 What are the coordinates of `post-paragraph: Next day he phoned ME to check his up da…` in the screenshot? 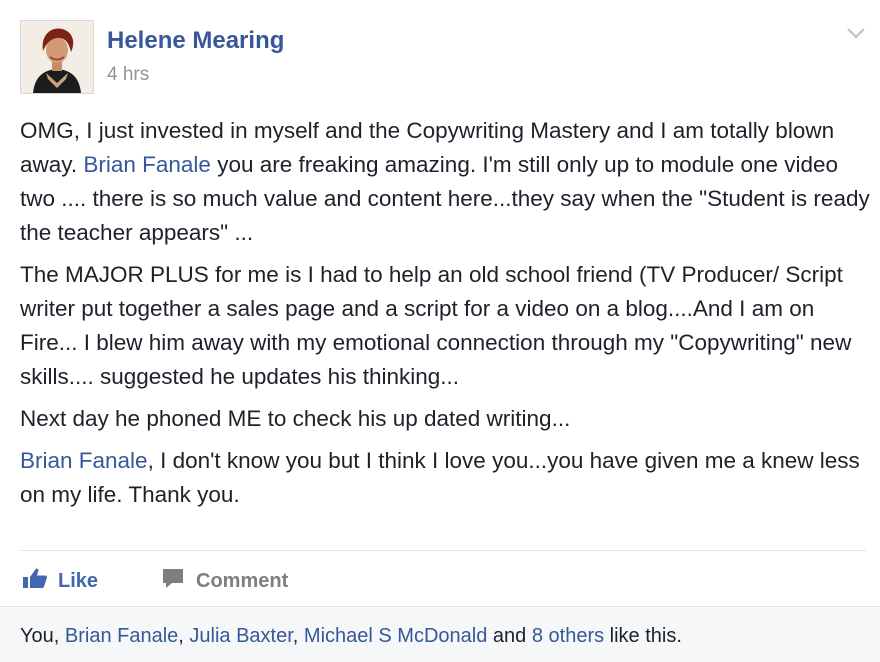 It's located at (295, 418).